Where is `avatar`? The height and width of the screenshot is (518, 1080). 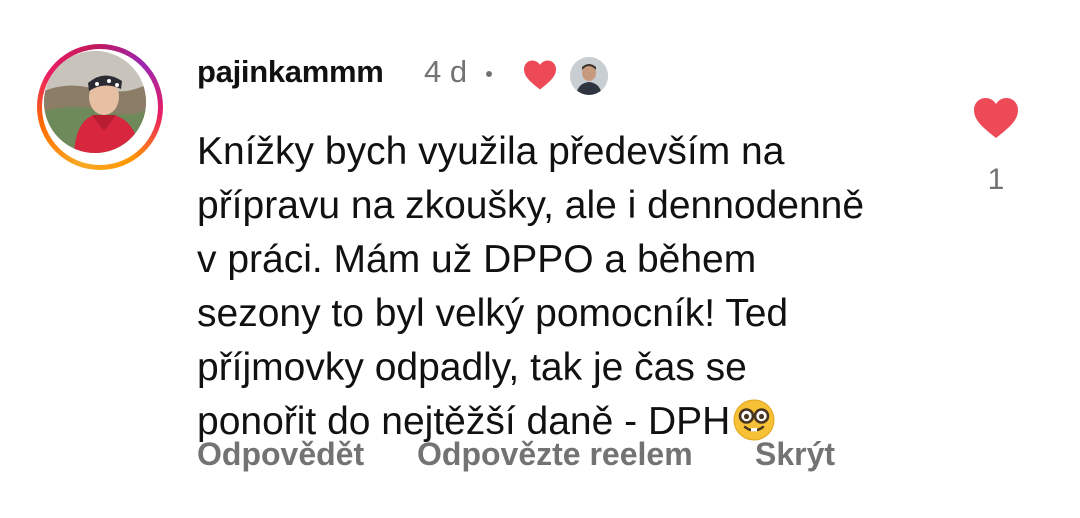
avatar is located at coordinates (95, 102).